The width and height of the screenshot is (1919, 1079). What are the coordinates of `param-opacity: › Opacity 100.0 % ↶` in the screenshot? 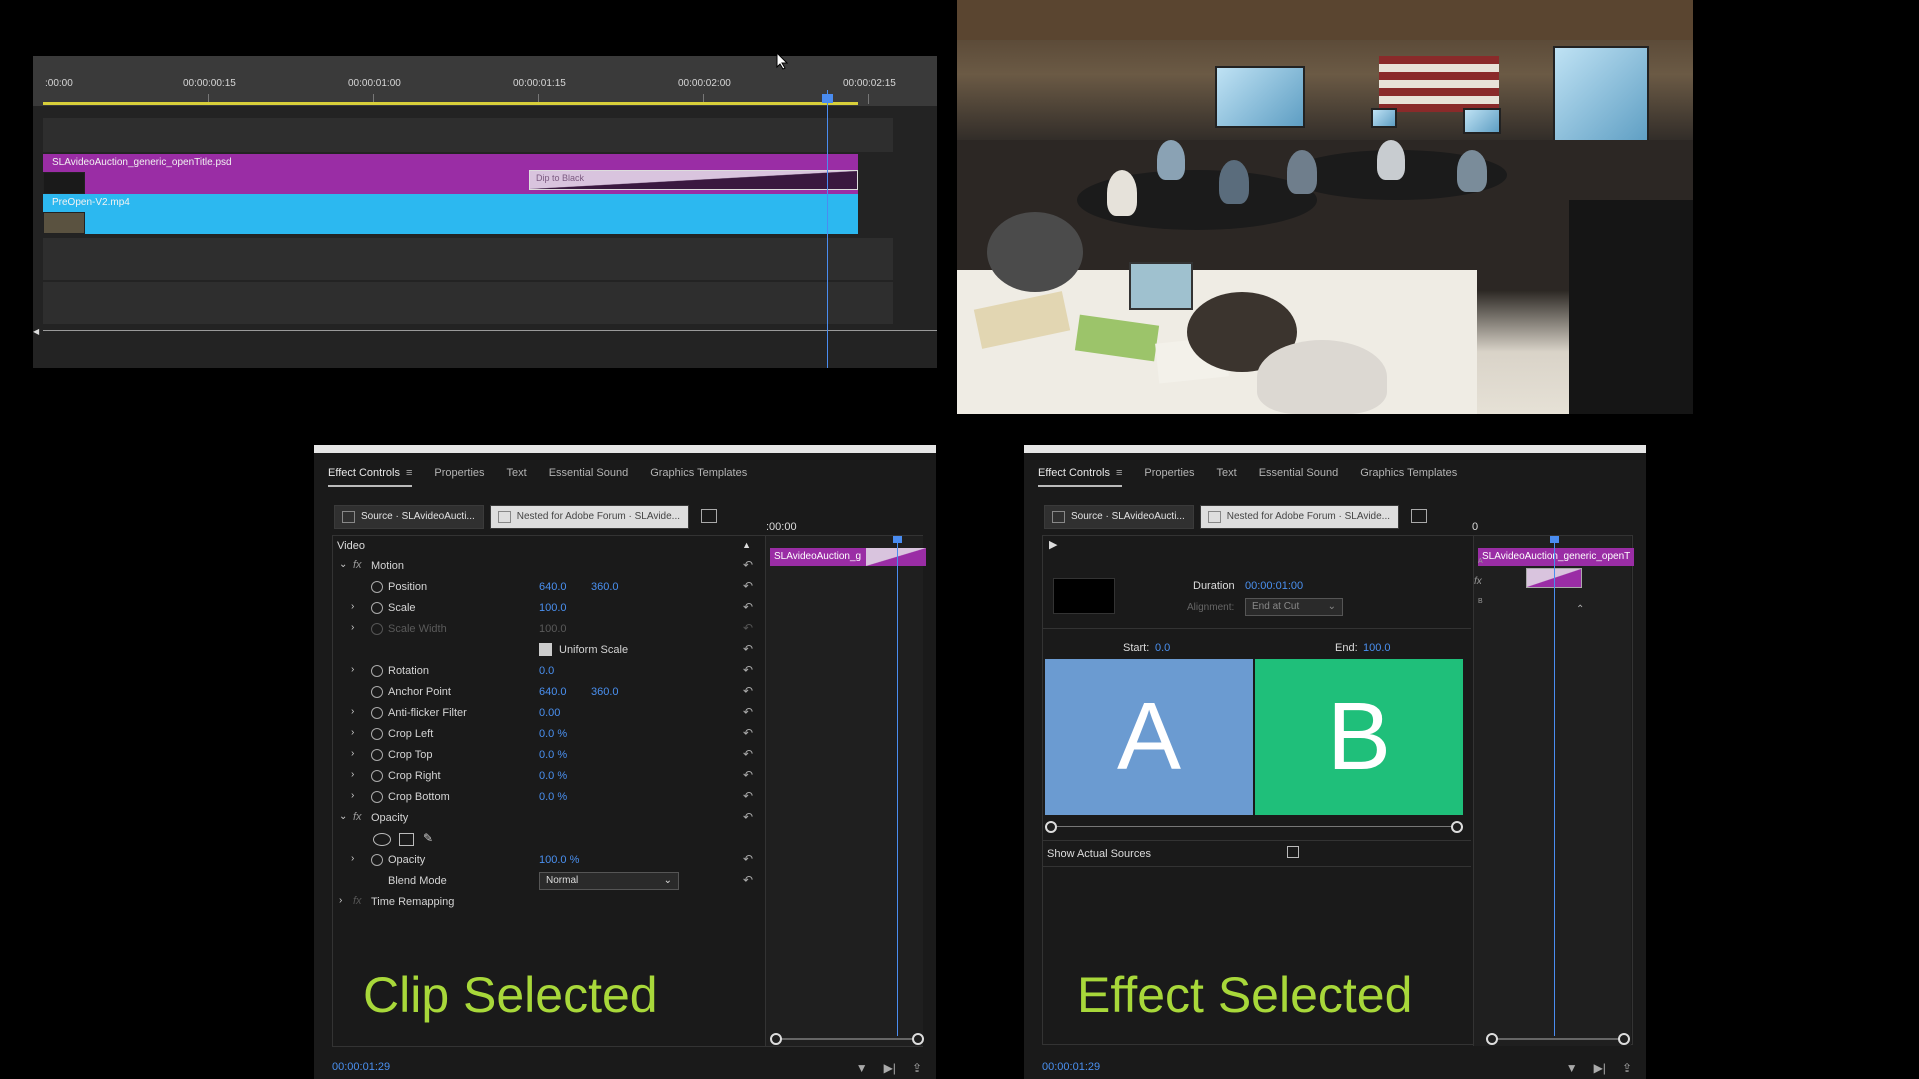 It's located at (547, 860).